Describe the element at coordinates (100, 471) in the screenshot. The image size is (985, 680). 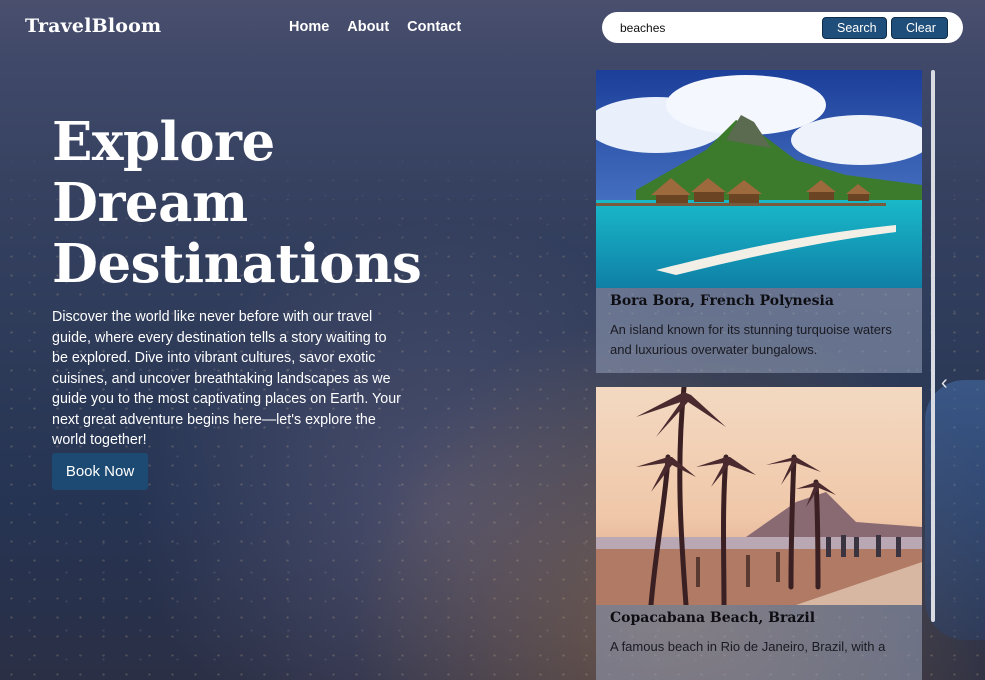
I see `book-now-button: Book Now` at that location.